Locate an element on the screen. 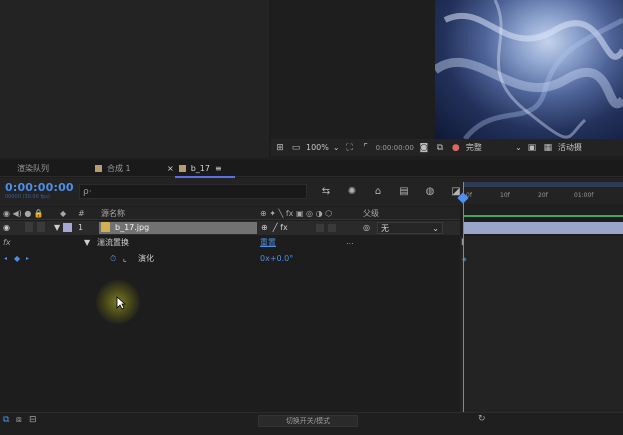  layer-number: 1 is located at coordinates (81, 227).